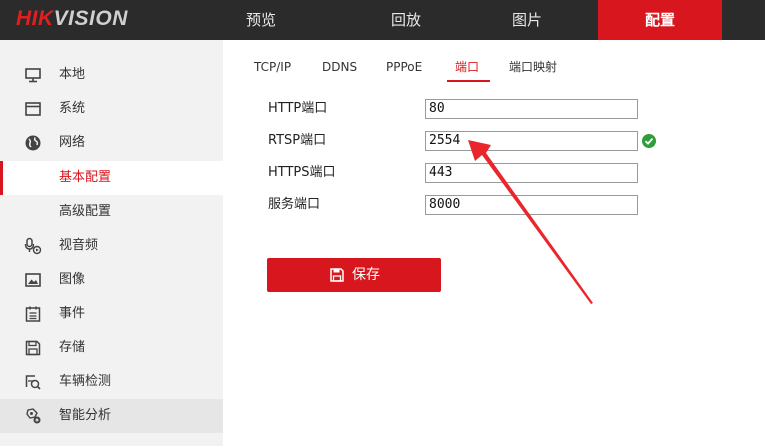 This screenshot has width=765, height=446. I want to click on nav-picture: 图片, so click(527, 20).